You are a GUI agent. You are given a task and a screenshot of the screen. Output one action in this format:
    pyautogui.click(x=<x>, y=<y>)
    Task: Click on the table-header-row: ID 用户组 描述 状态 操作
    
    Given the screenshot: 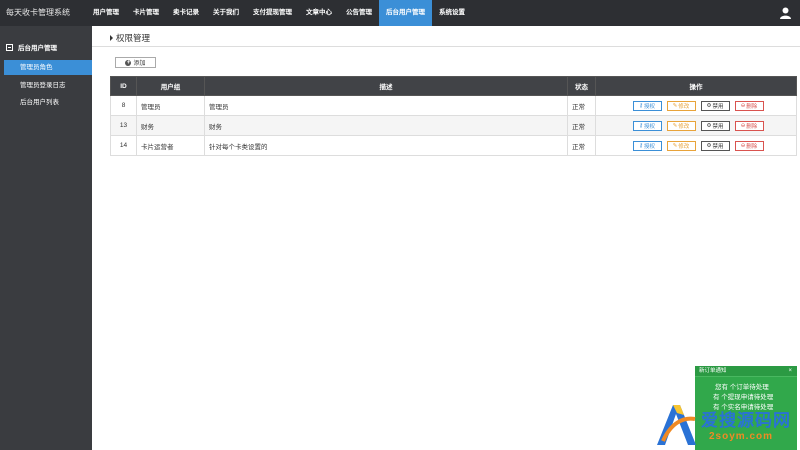 What is the action you would take?
    pyautogui.click(x=453, y=86)
    